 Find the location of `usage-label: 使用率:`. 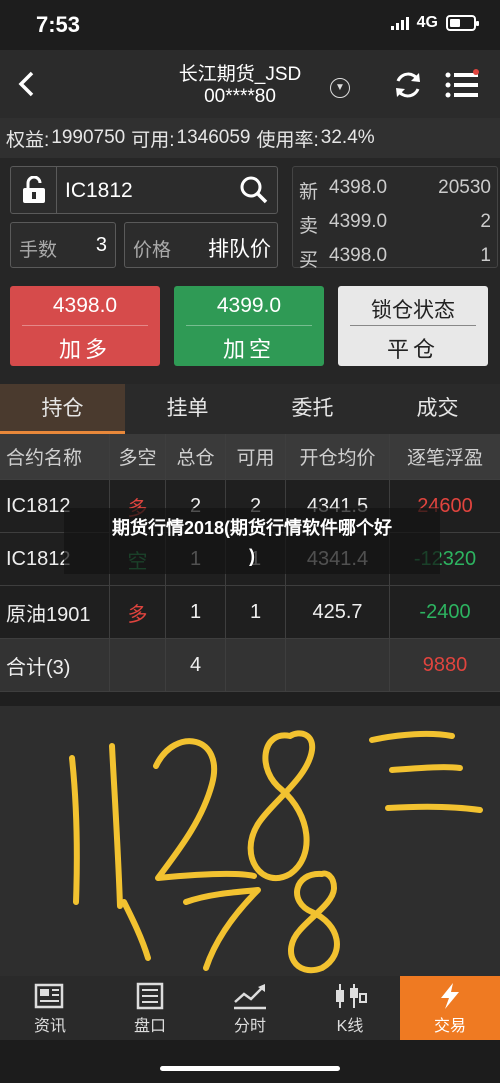

usage-label: 使用率: is located at coordinates (287, 140).